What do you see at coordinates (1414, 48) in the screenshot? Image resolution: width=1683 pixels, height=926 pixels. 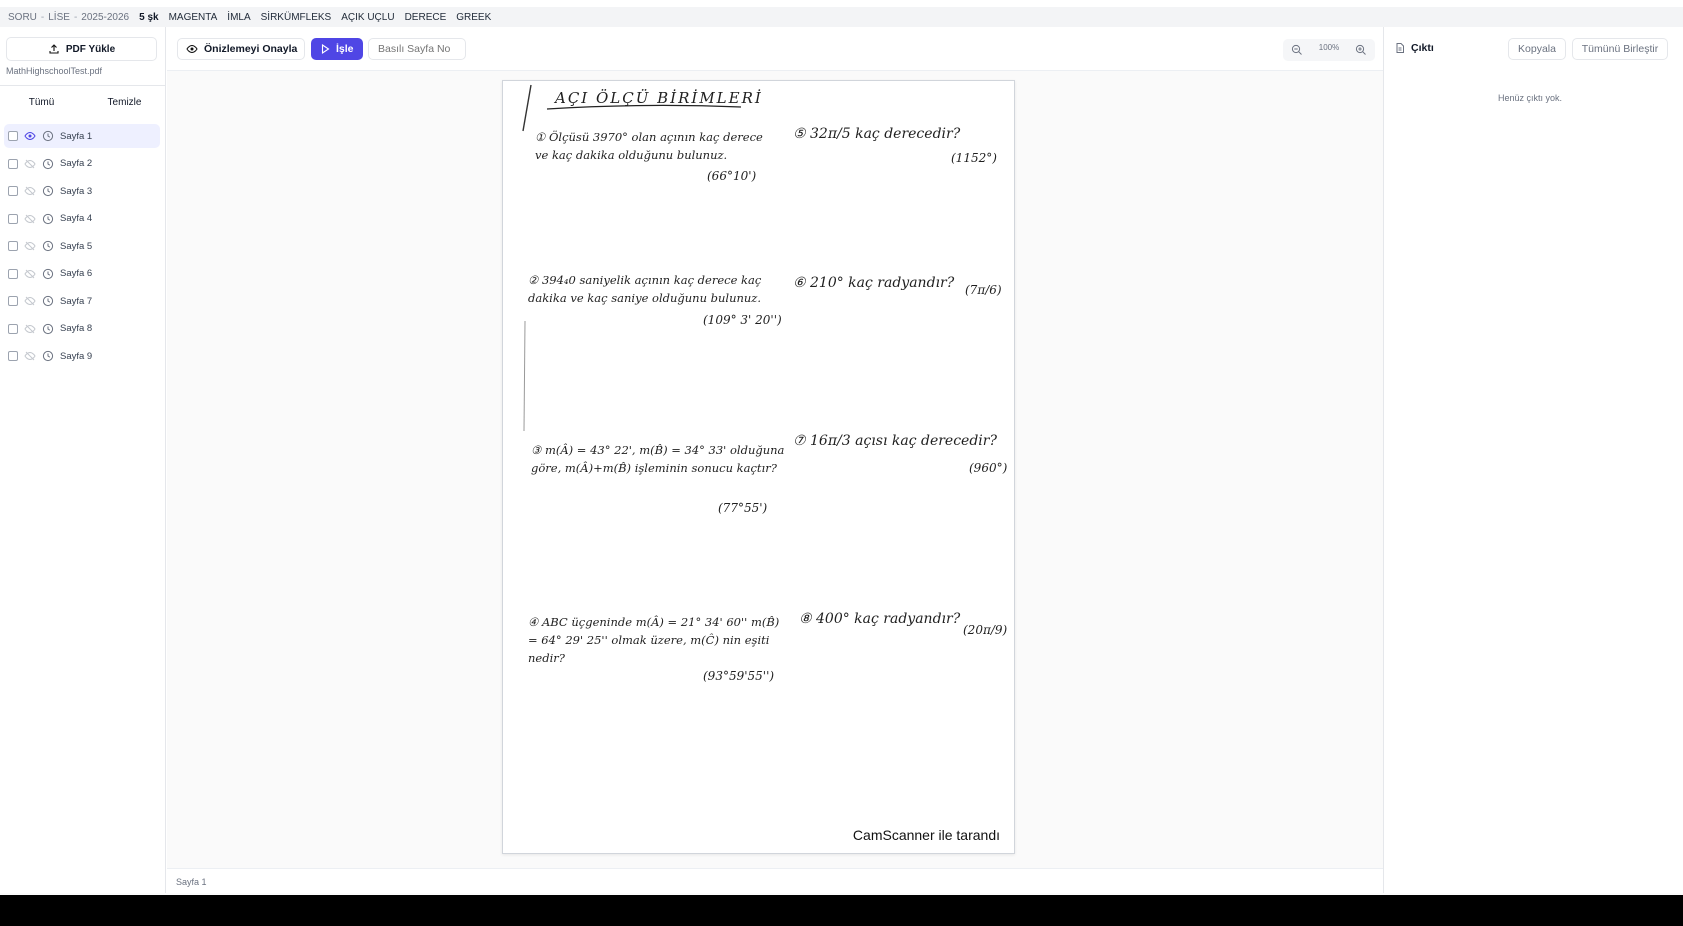 I see `output-title: Çıktı` at bounding box center [1414, 48].